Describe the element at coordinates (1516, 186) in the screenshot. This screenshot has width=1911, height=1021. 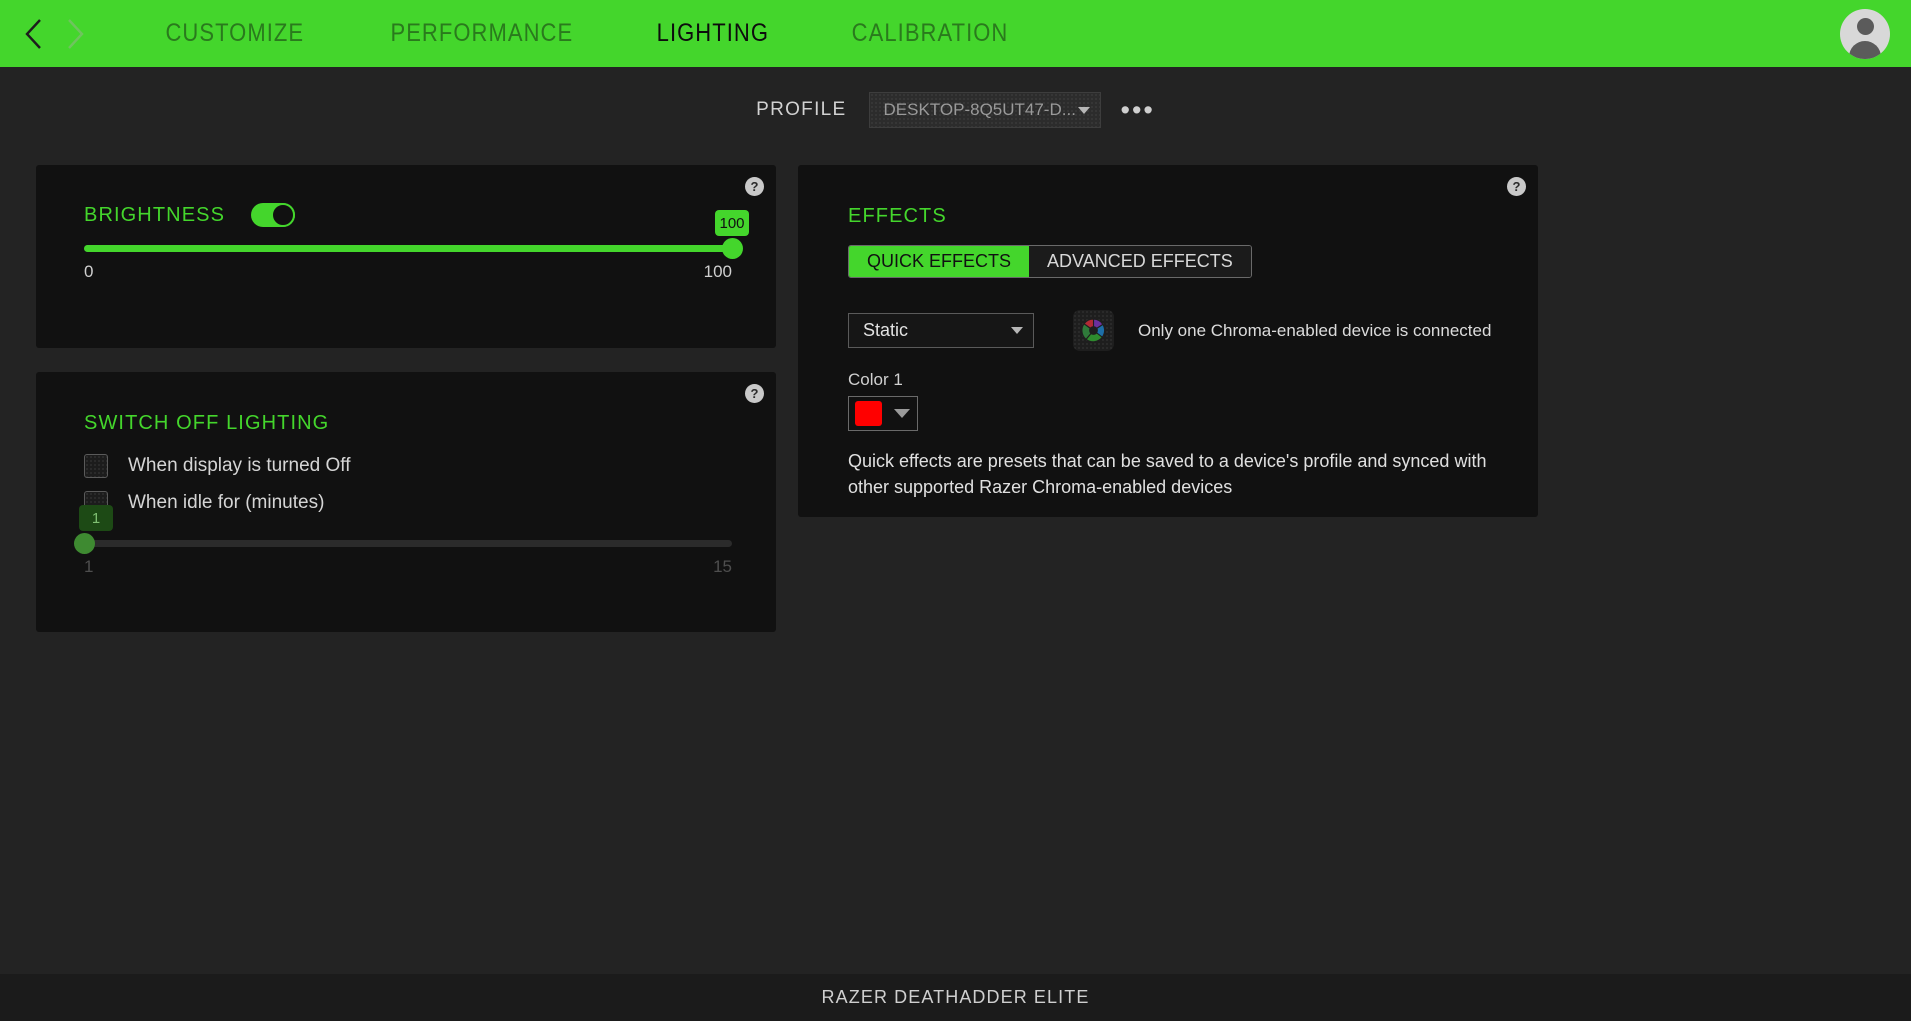
I see `help-icon-effects: ?` at that location.